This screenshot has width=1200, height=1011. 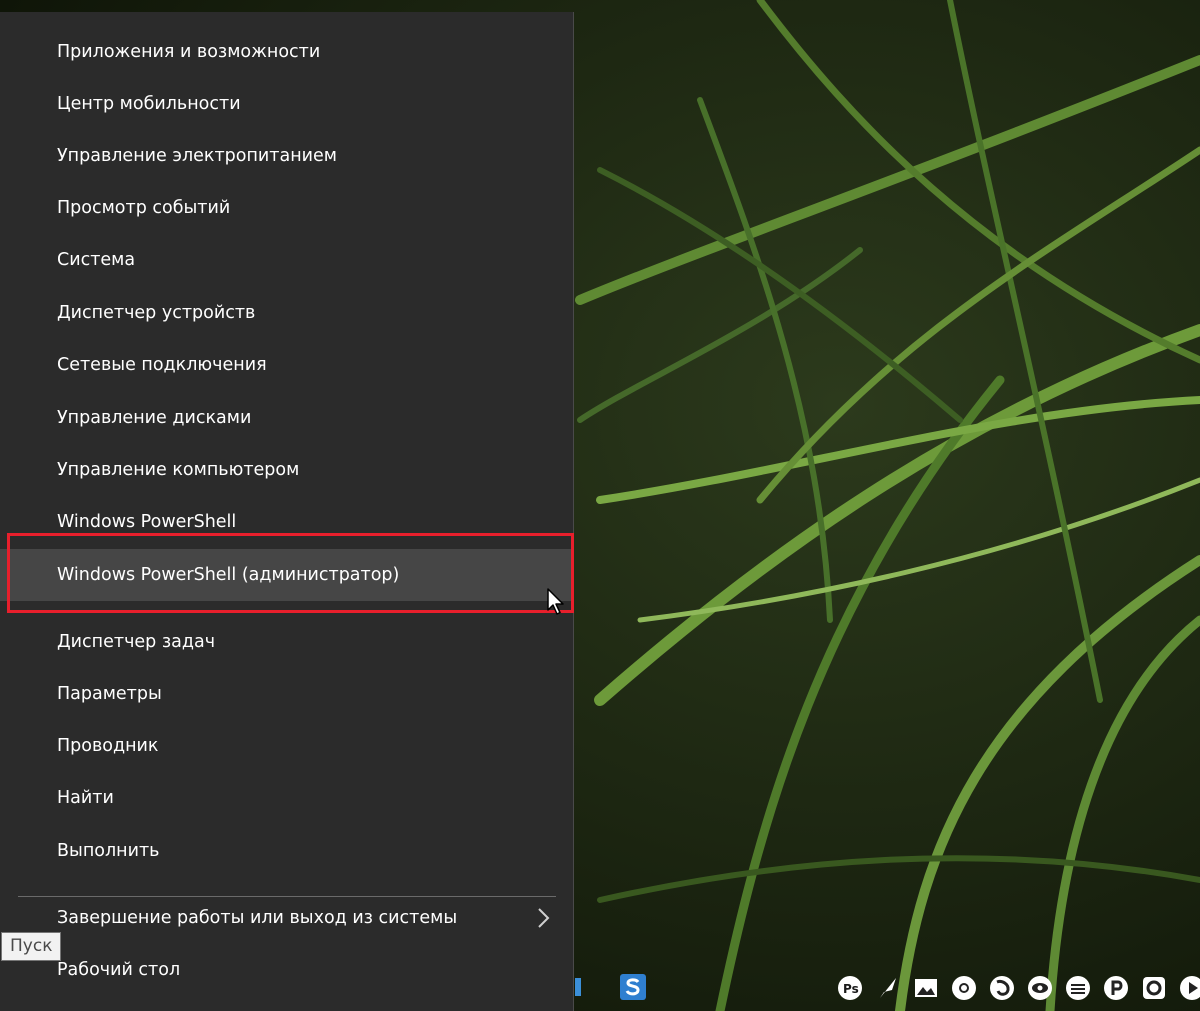 I want to click on menu-item-label: Приложения и возможности, so click(x=189, y=52).